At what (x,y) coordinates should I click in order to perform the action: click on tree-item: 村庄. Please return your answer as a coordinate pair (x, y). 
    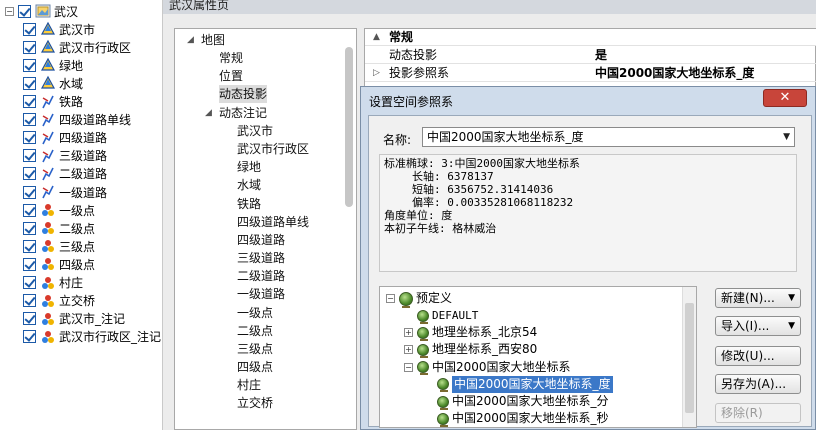
    Looking at the image, I should click on (249, 385).